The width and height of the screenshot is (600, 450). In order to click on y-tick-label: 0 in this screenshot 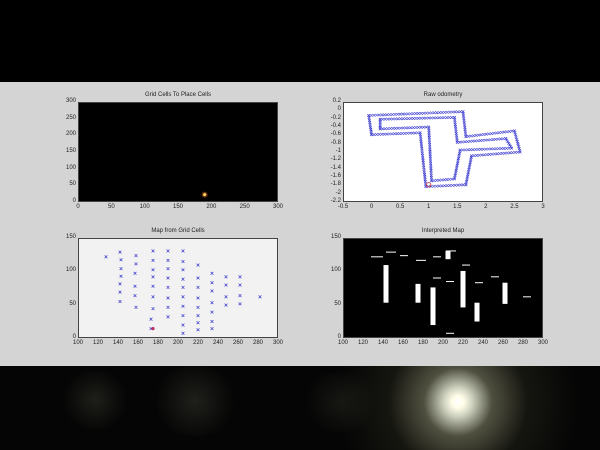, I will do `click(74, 337)`.